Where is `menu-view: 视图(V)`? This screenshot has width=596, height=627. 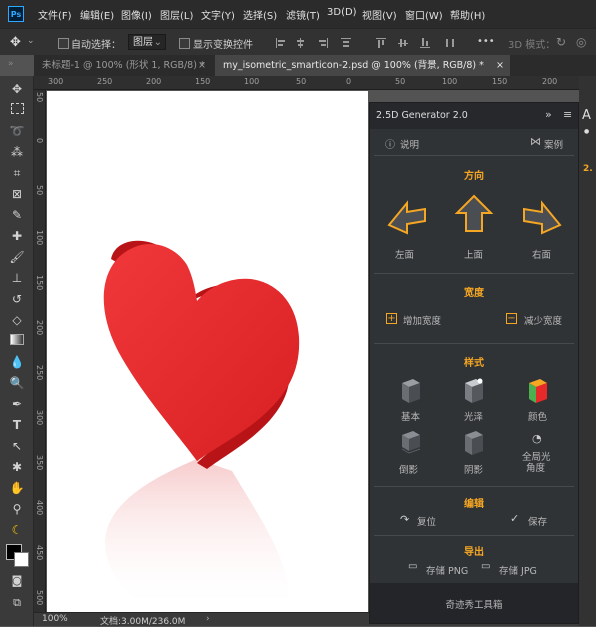 menu-view: 视图(V) is located at coordinates (379, 14).